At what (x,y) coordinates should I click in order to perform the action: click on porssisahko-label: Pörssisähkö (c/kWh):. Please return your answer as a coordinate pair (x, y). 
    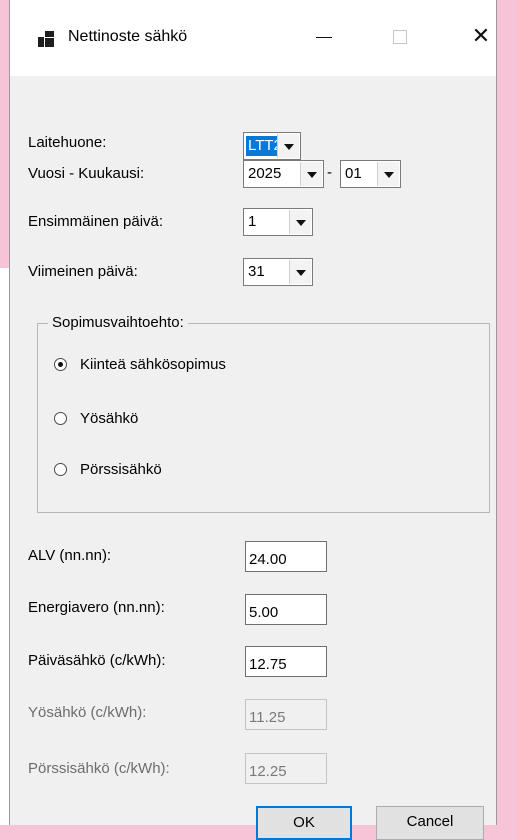
    Looking at the image, I should click on (99, 768).